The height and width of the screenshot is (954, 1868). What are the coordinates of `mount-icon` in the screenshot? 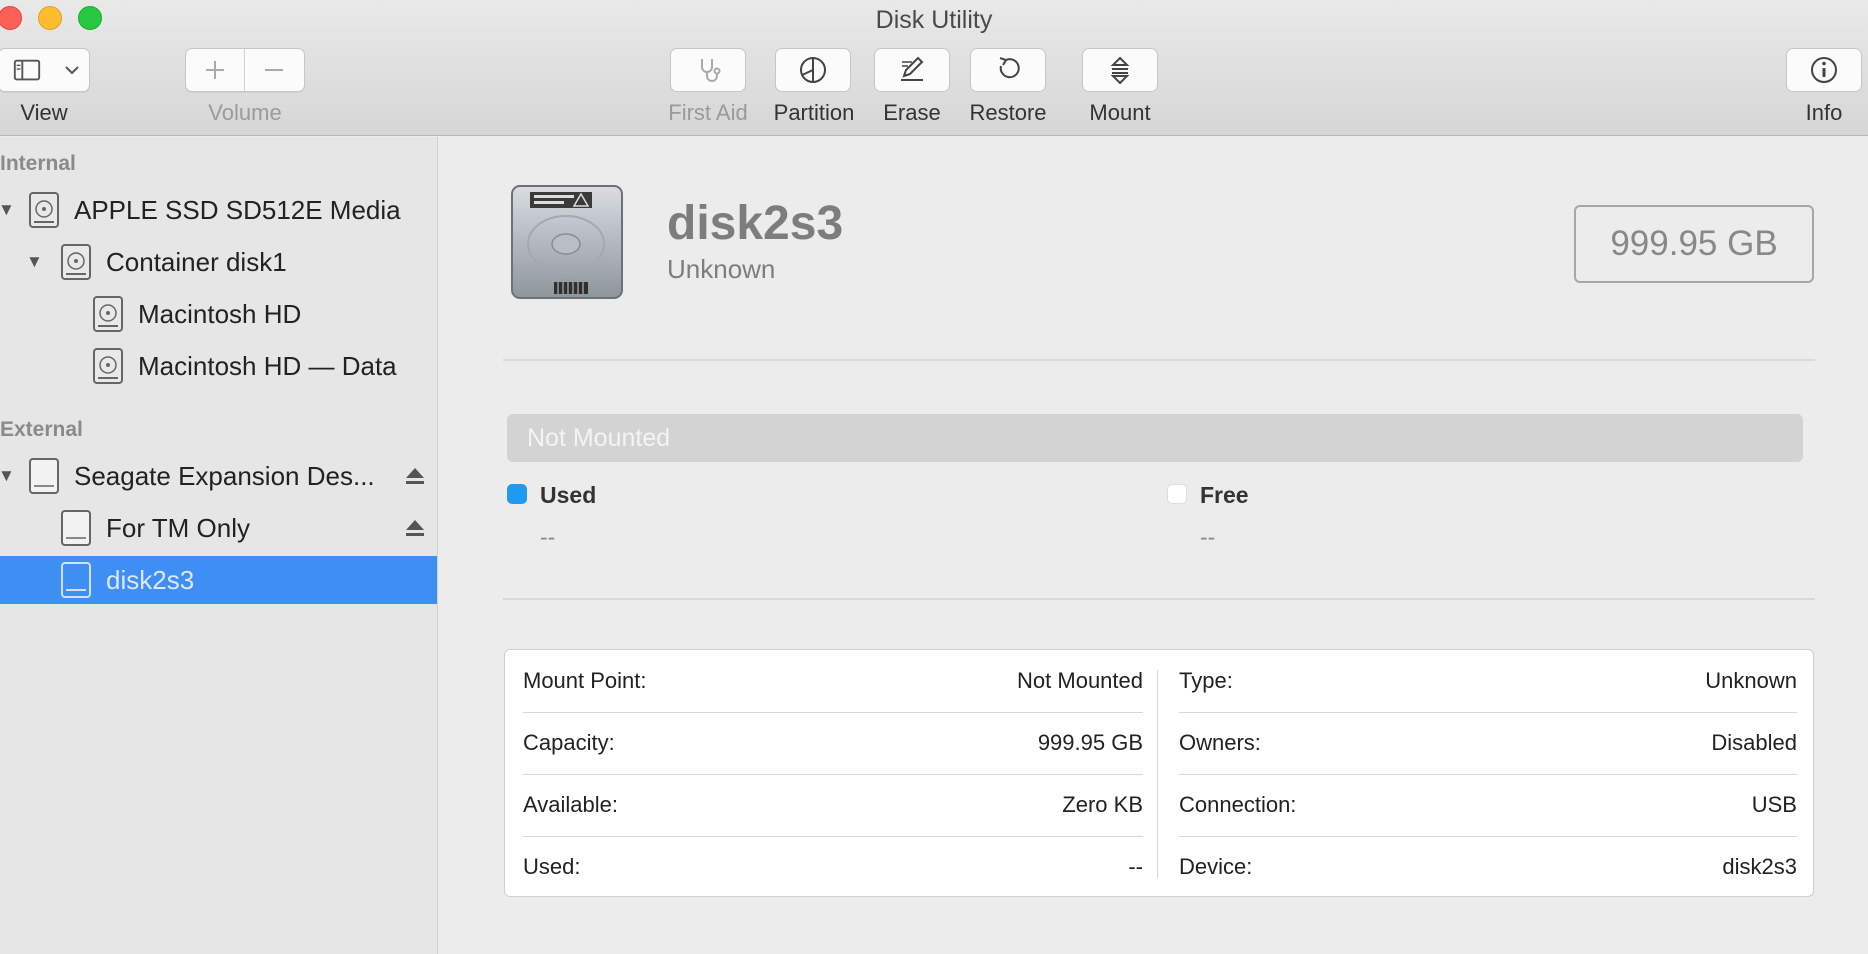 It's located at (1120, 70).